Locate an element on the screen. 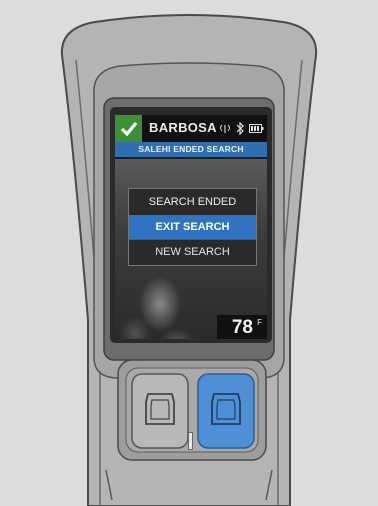  search-menu: SEARCH ENDED EXIT SEARCH NEW SEARCH is located at coordinates (192, 227).